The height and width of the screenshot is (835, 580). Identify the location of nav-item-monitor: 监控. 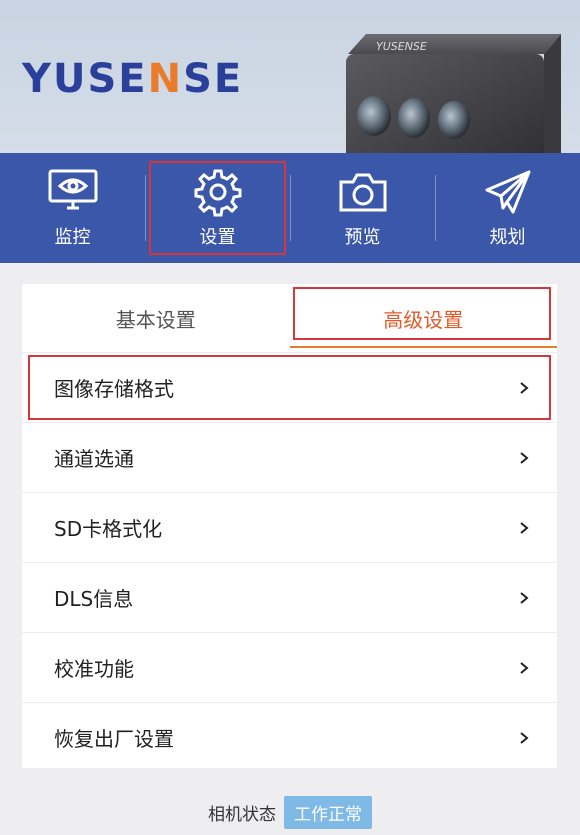
(72, 208).